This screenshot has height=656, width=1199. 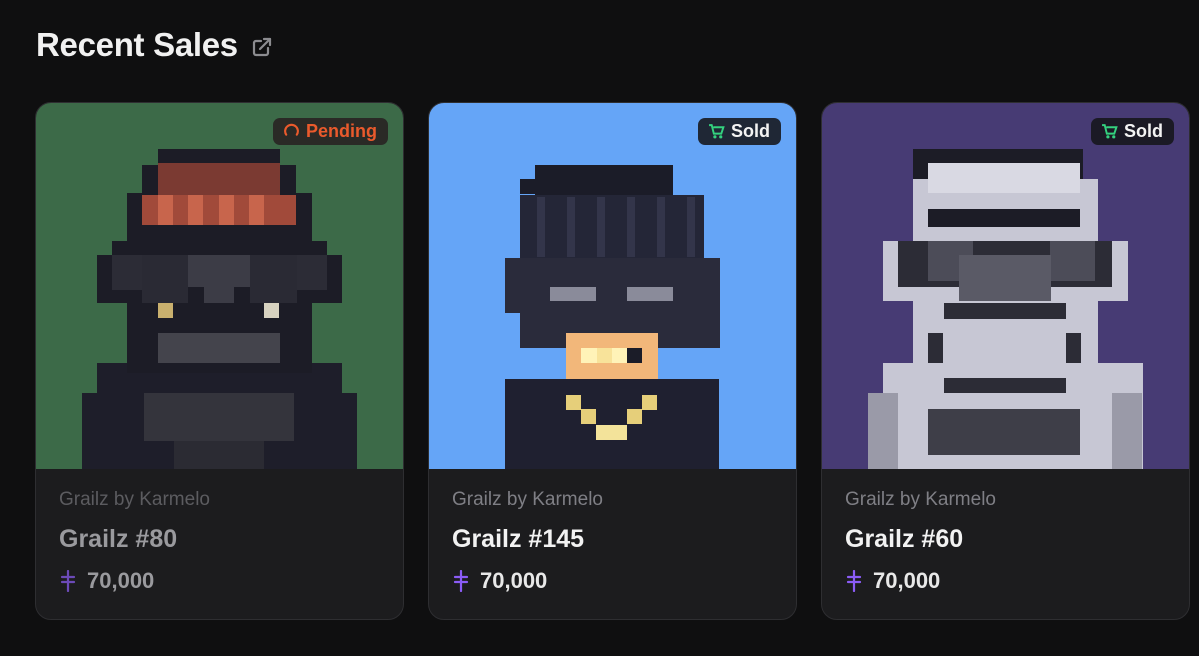 I want to click on recent-sales-header: Recent Sales, so click(x=155, y=45).